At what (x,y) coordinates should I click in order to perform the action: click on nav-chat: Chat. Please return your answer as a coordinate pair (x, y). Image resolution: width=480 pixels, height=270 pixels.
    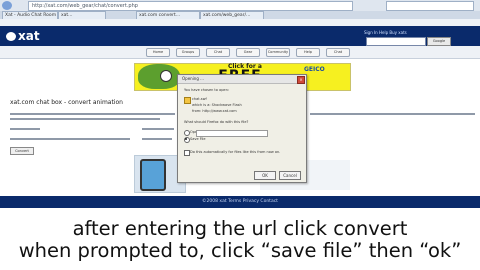
    Looking at the image, I should click on (218, 52).